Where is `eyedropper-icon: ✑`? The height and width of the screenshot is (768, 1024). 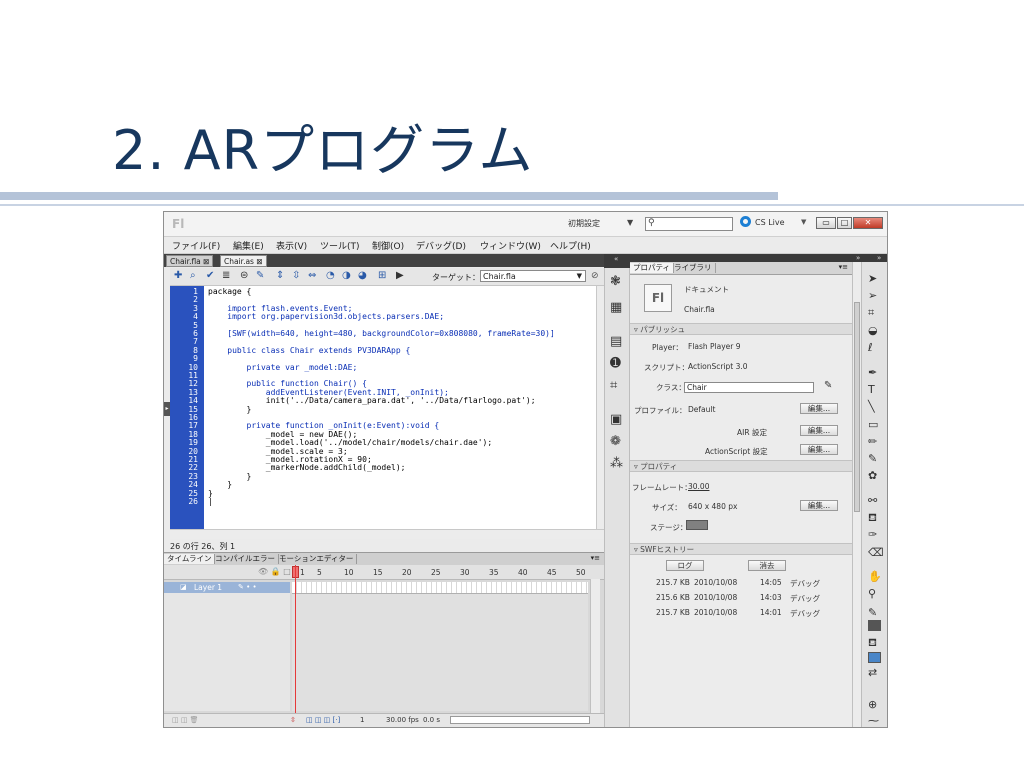
eyedropper-icon: ✑ is located at coordinates (872, 534).